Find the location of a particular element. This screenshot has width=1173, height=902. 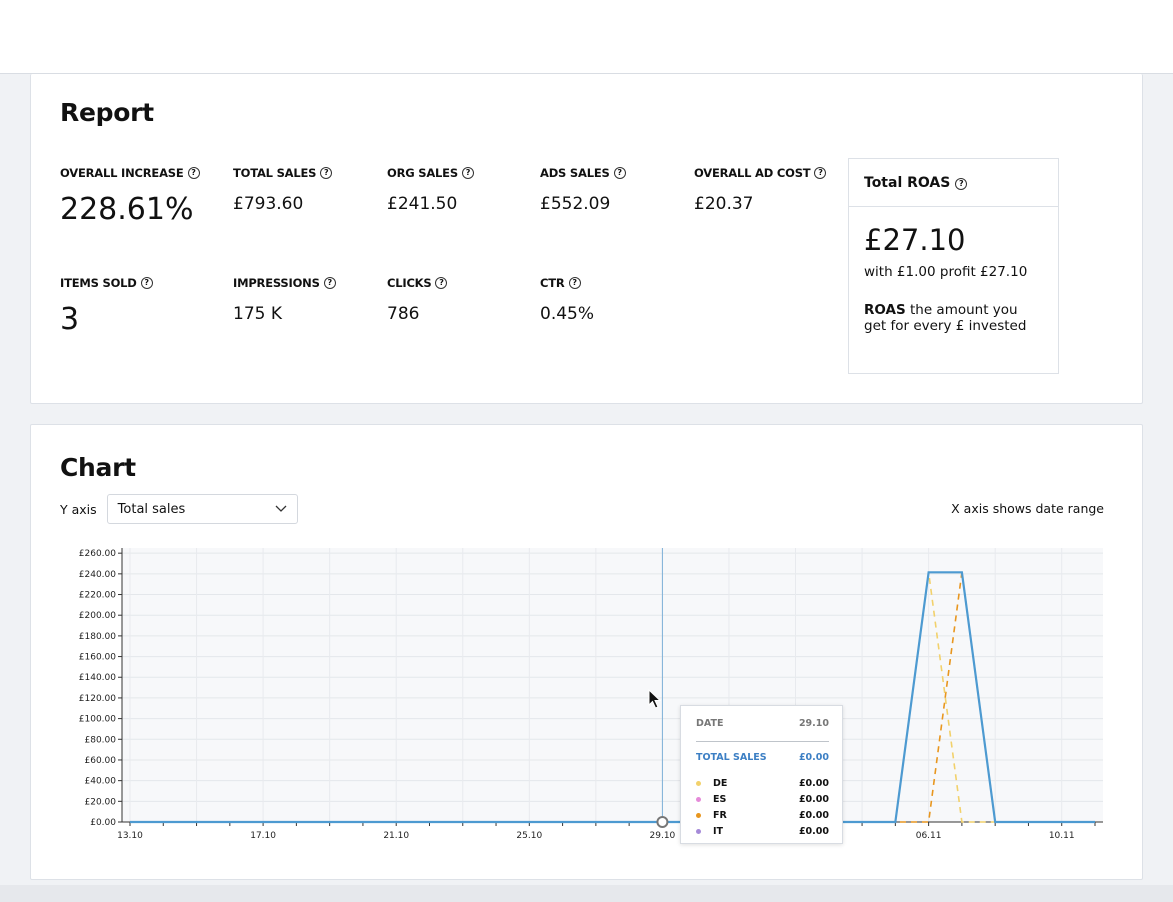

tooltip-series-label: IT is located at coordinates (718, 831).